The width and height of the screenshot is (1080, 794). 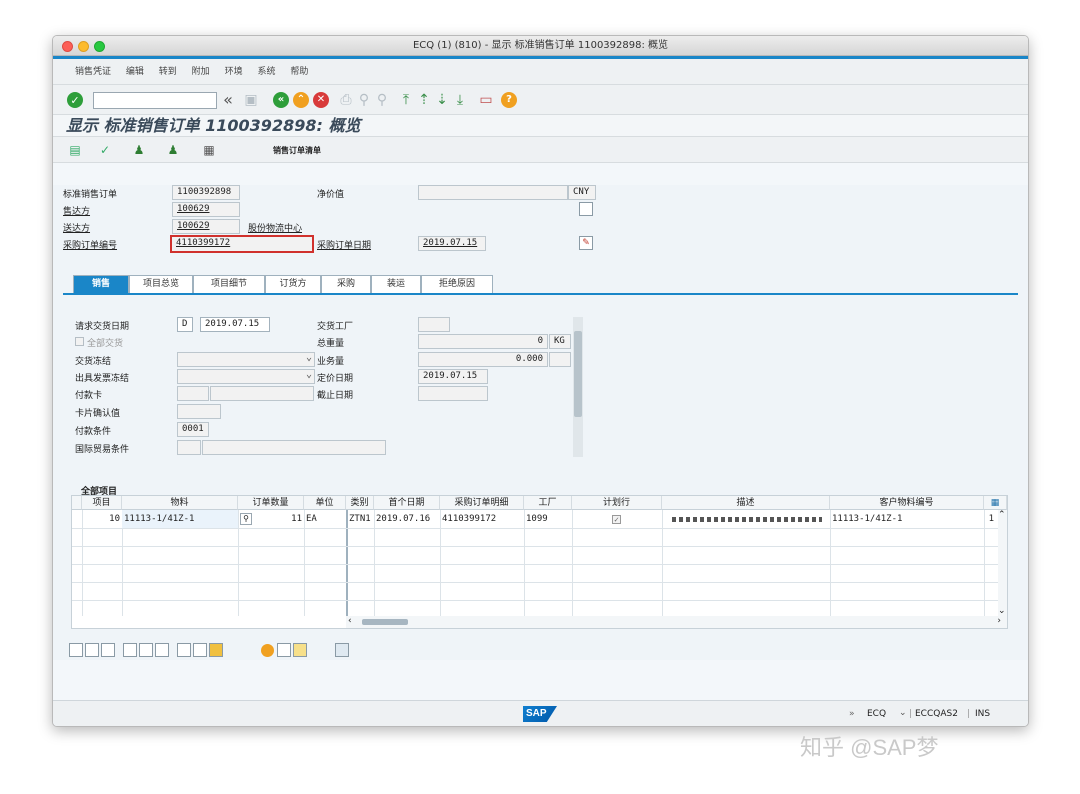 I want to click on incoterms-field, so click(x=189, y=447).